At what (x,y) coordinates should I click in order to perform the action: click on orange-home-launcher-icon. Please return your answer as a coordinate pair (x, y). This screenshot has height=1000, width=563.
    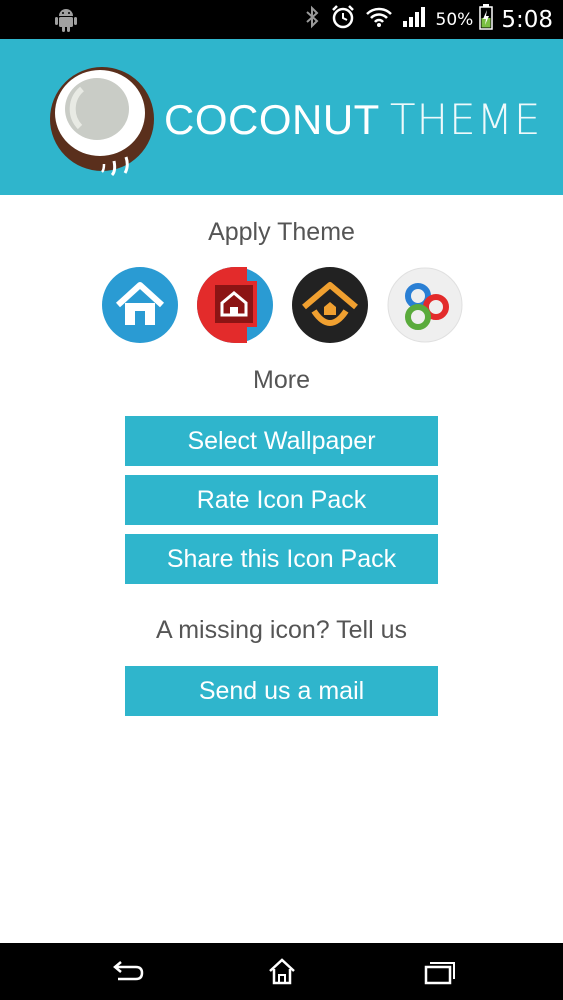
    Looking at the image, I should click on (330, 305).